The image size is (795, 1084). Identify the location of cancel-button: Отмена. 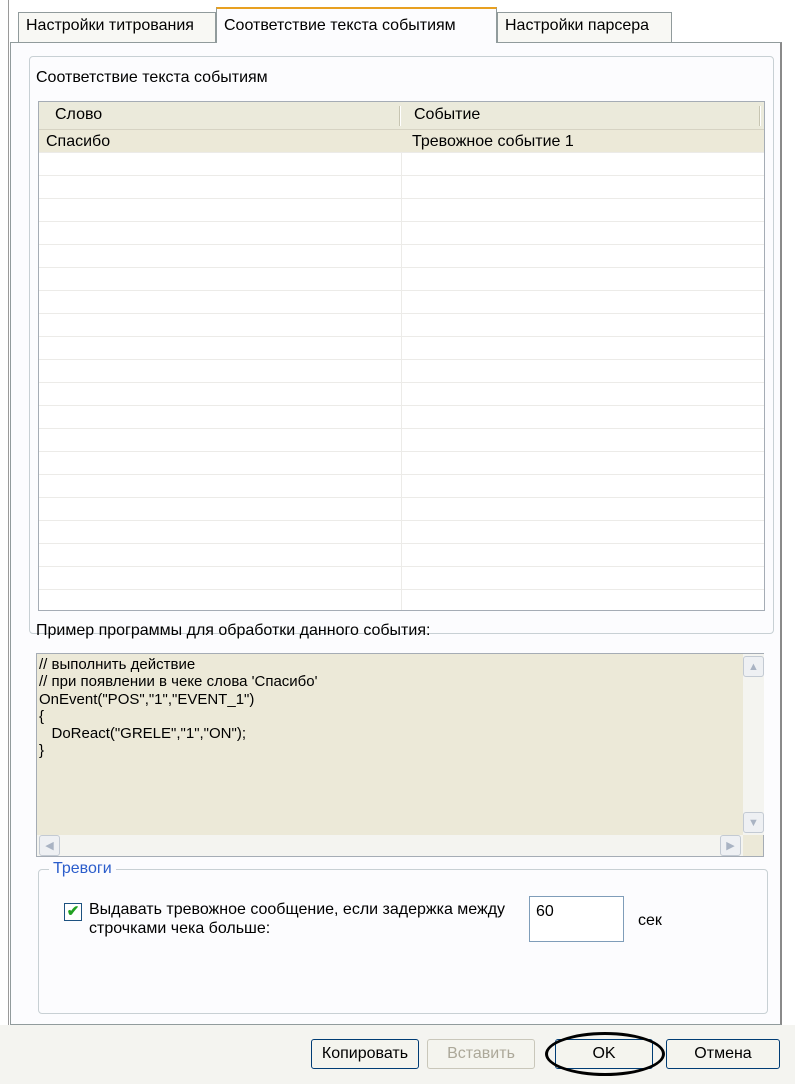
(723, 1054).